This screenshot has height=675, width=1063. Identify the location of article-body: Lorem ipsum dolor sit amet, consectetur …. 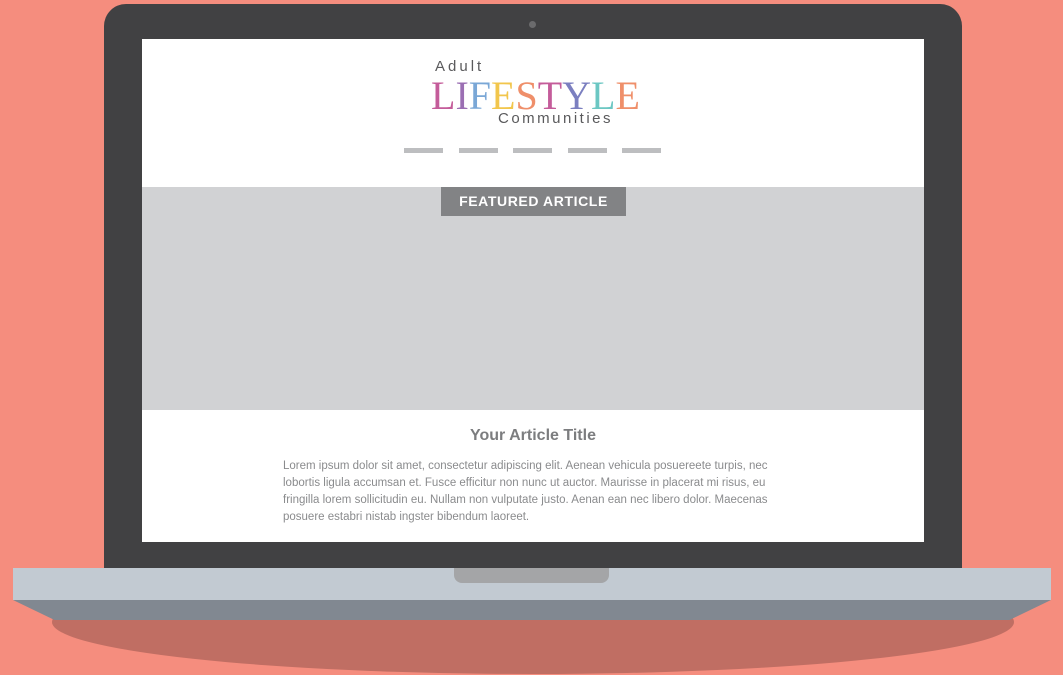
(525, 491).